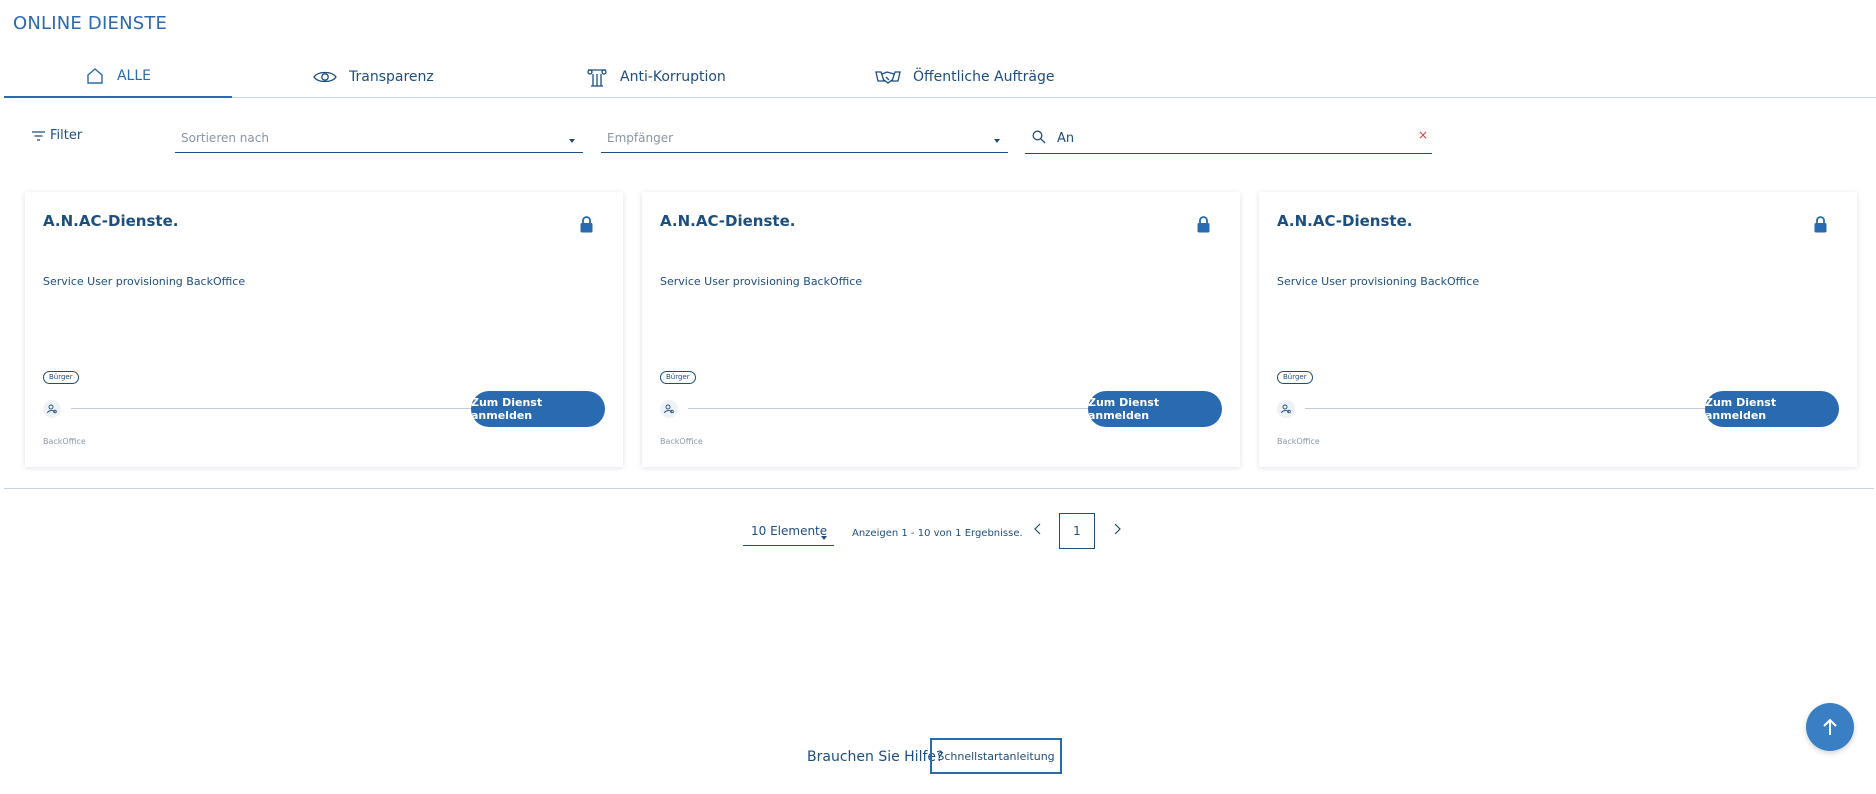  What do you see at coordinates (937, 533) in the screenshot?
I see `results-info: Anzeigen 1 - 10 von 1 Ergebnisse.` at bounding box center [937, 533].